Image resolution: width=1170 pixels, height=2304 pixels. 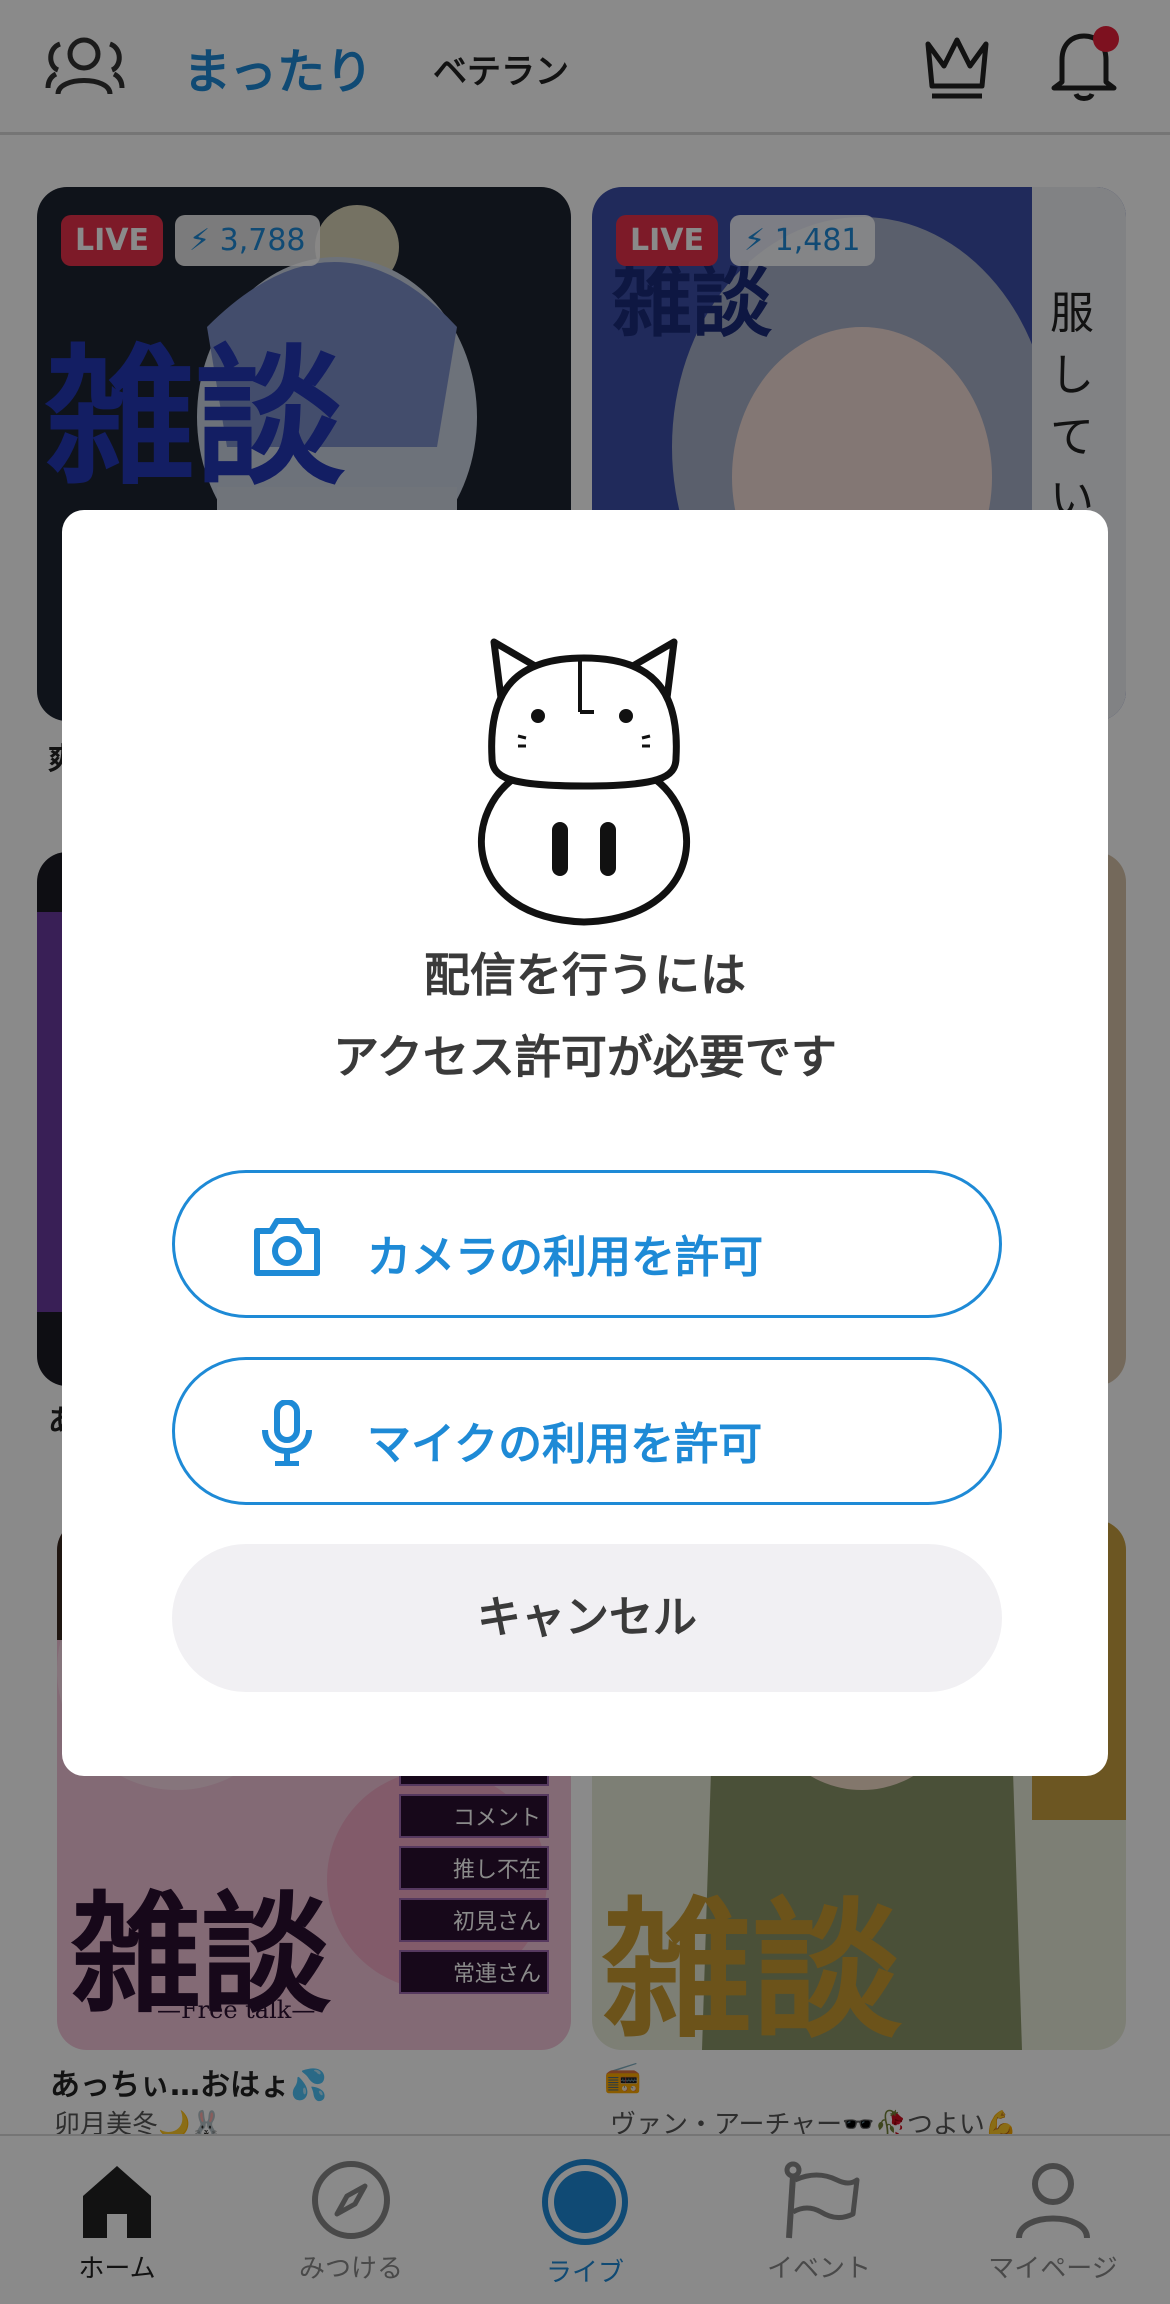 I want to click on message-line-2: アクセス許可が必要です, so click(x=585, y=1057).